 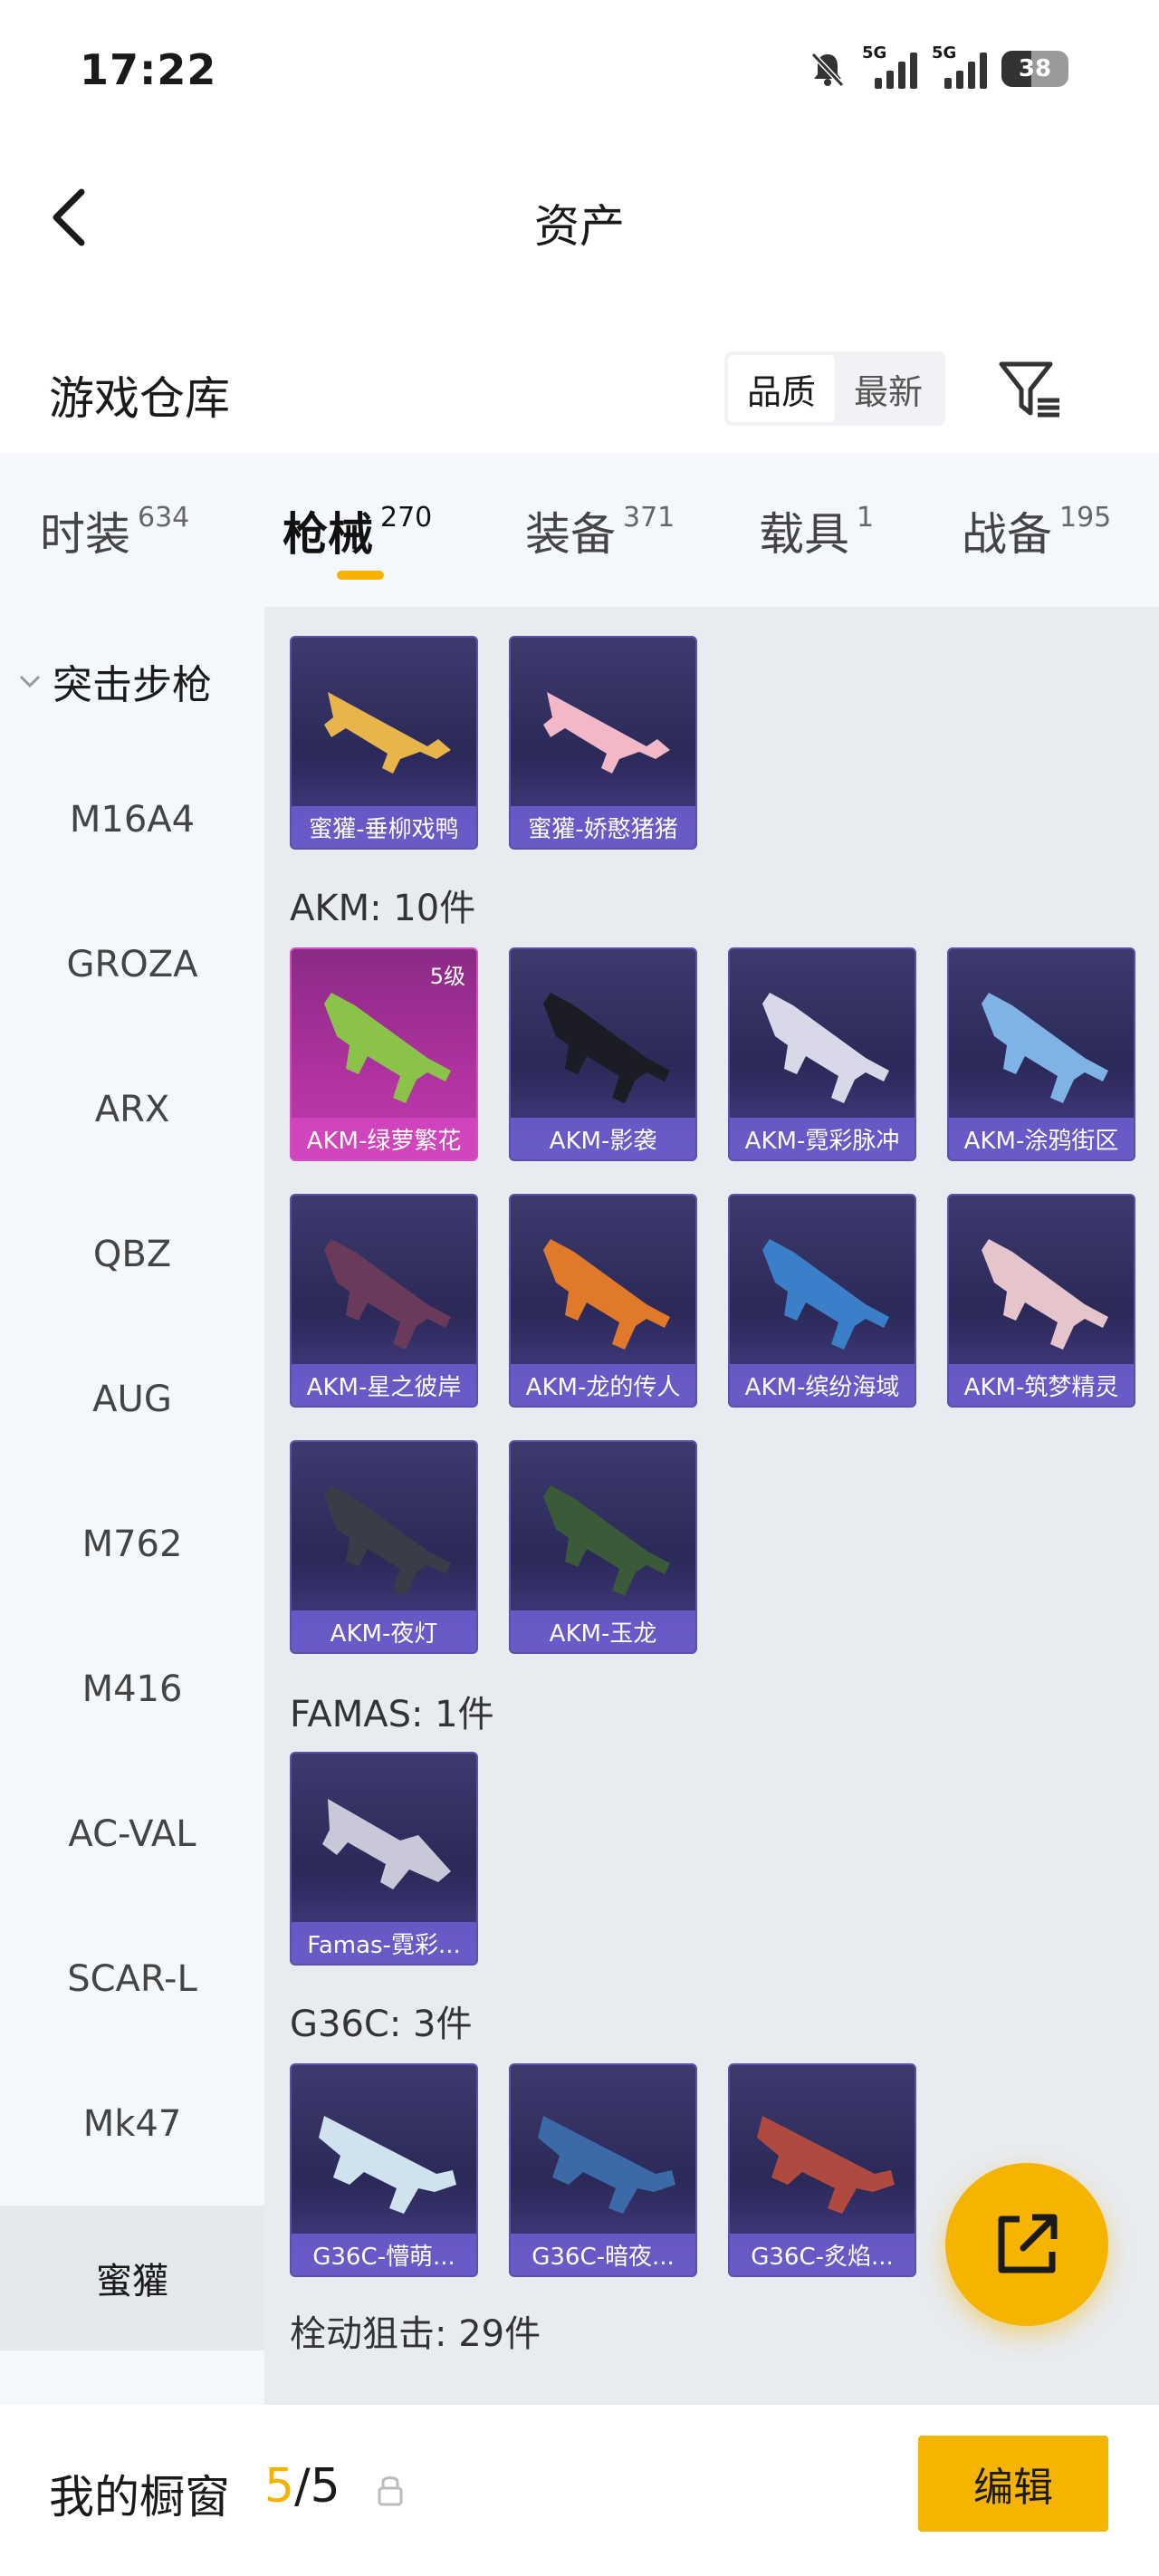 I want to click on warehouse-title: 游戏仓库, so click(x=139, y=398).